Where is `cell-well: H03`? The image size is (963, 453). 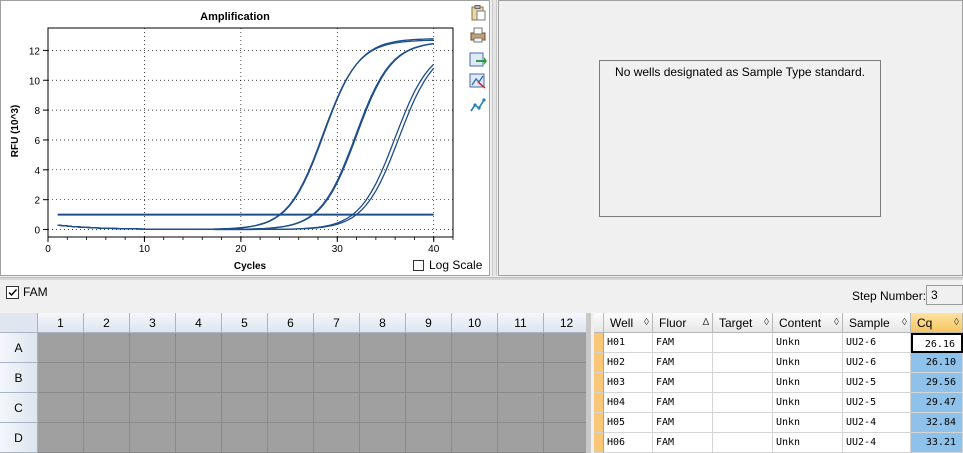
cell-well: H03 is located at coordinates (628, 383).